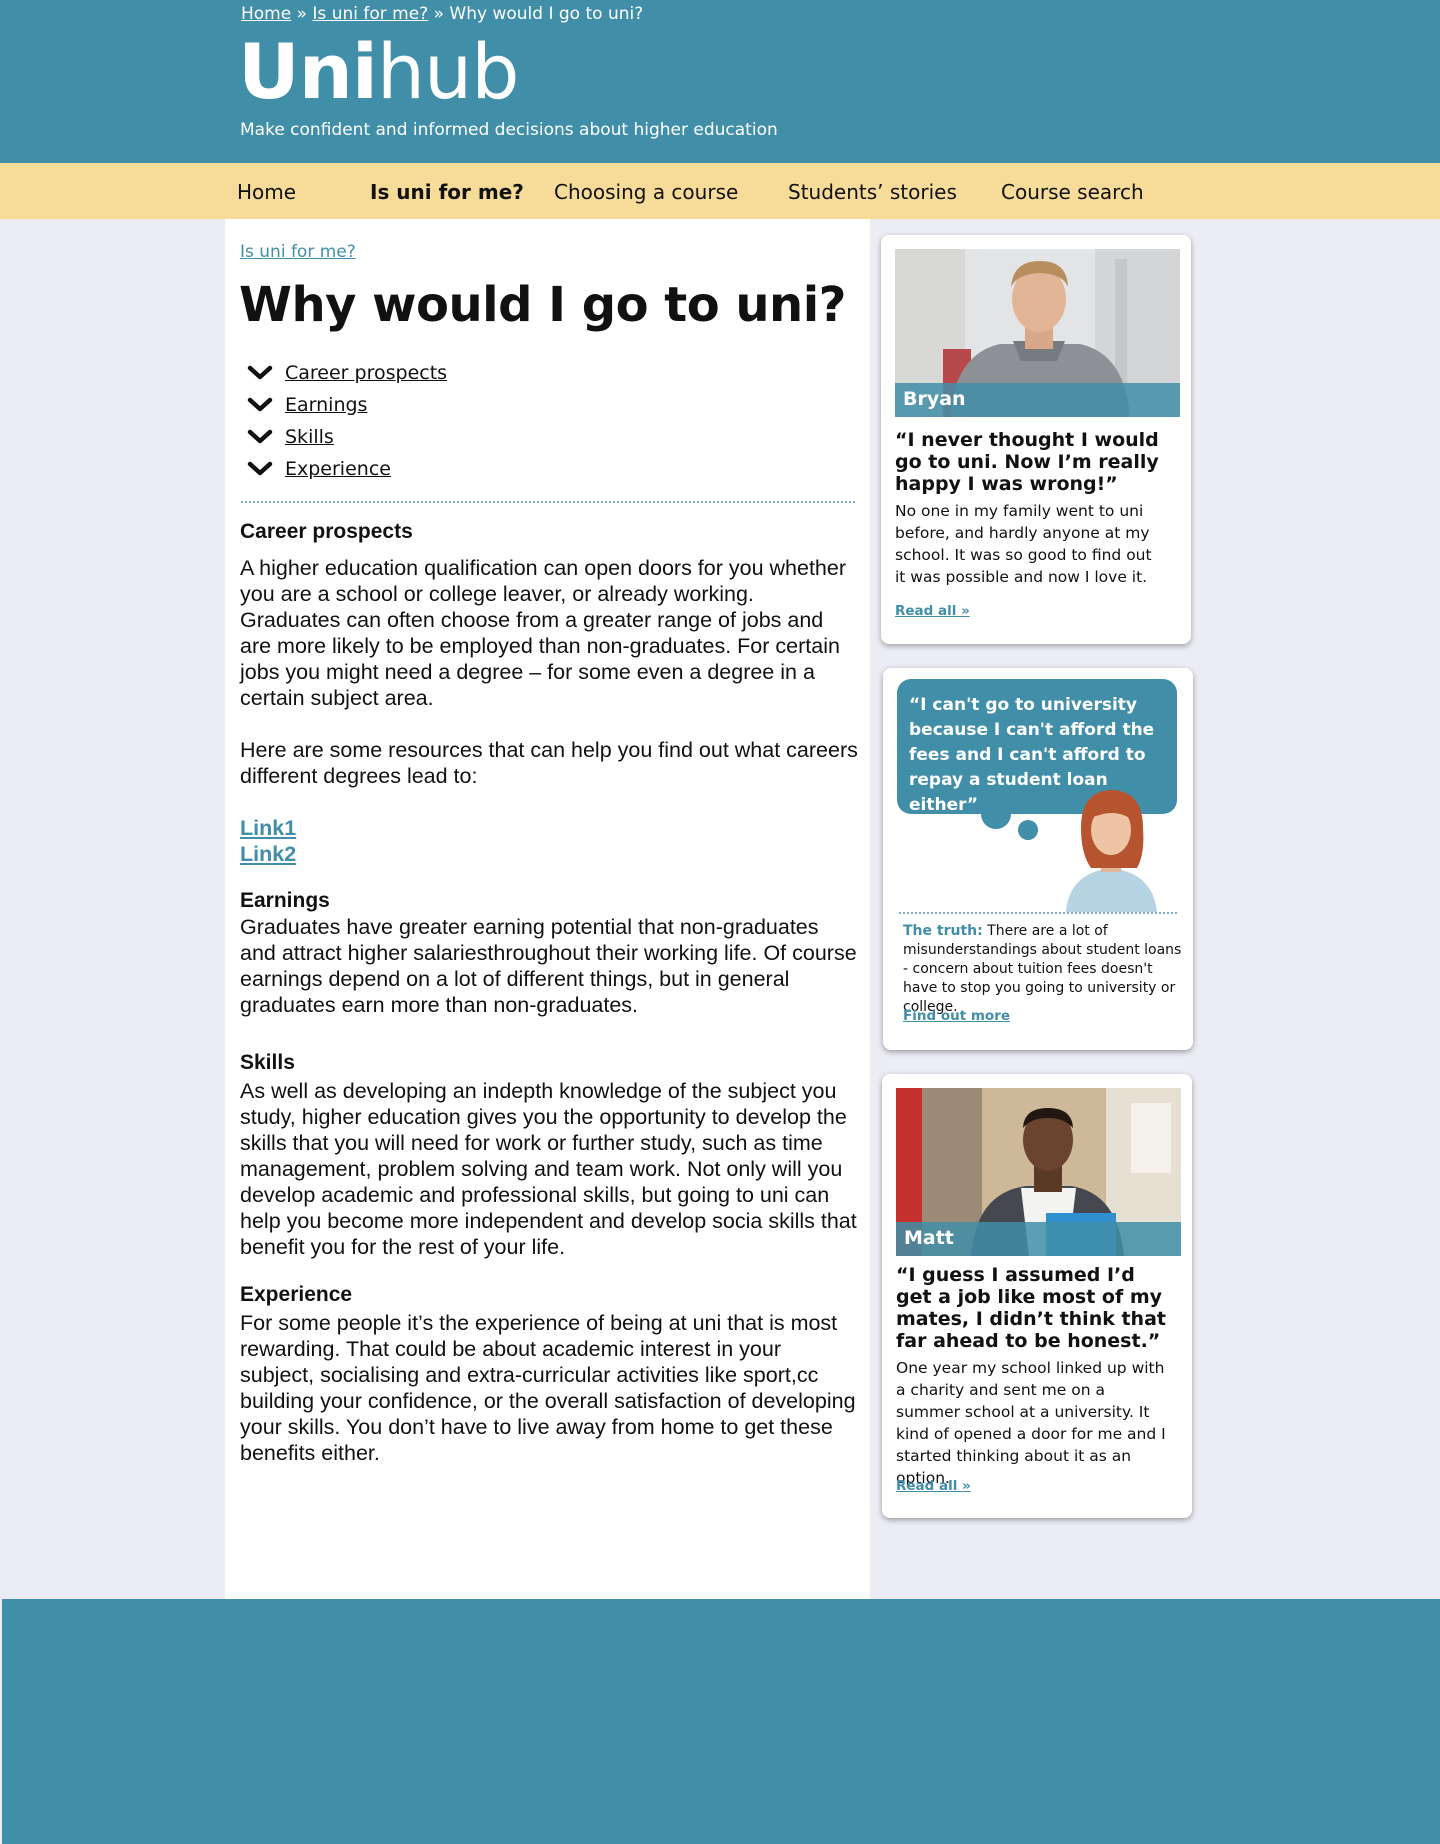  What do you see at coordinates (296, 1294) in the screenshot?
I see `experience-heading: Experience` at bounding box center [296, 1294].